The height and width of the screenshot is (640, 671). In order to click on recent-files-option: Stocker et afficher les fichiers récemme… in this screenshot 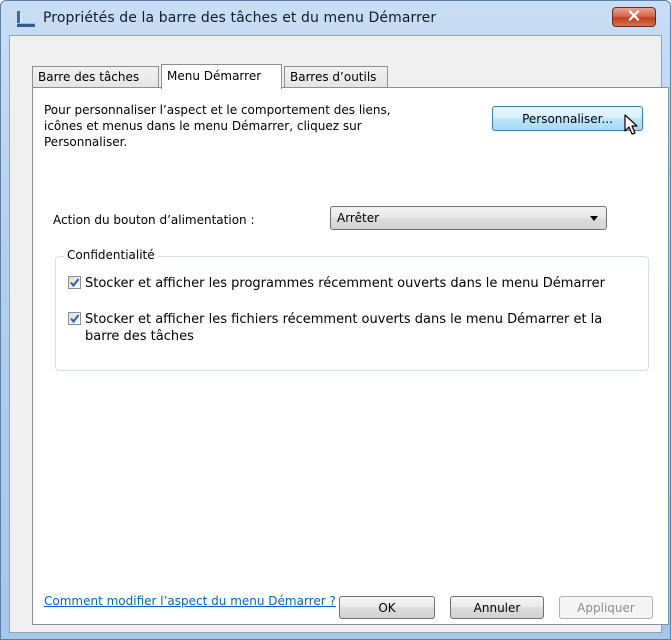, I will do `click(343, 328)`.